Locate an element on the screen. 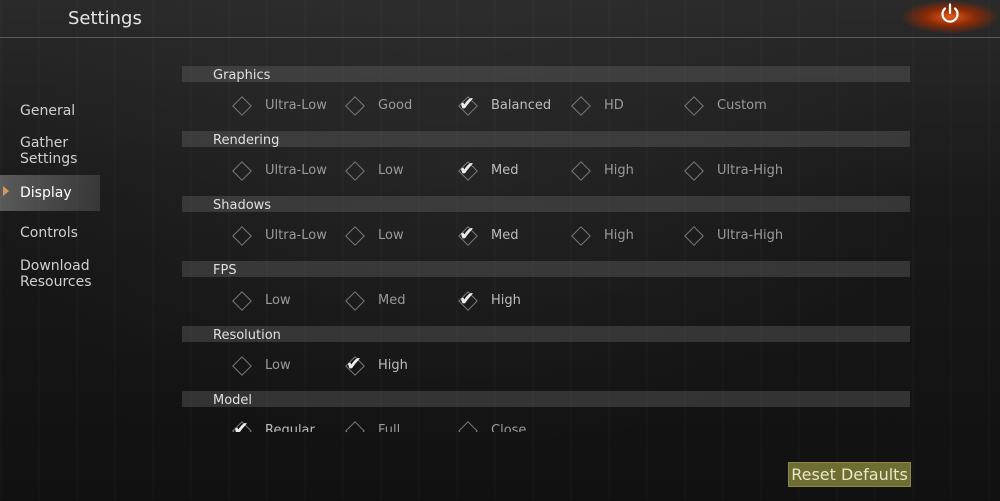 The image size is (1000, 501). option-regular: ✔ Regular is located at coordinates (285, 425).